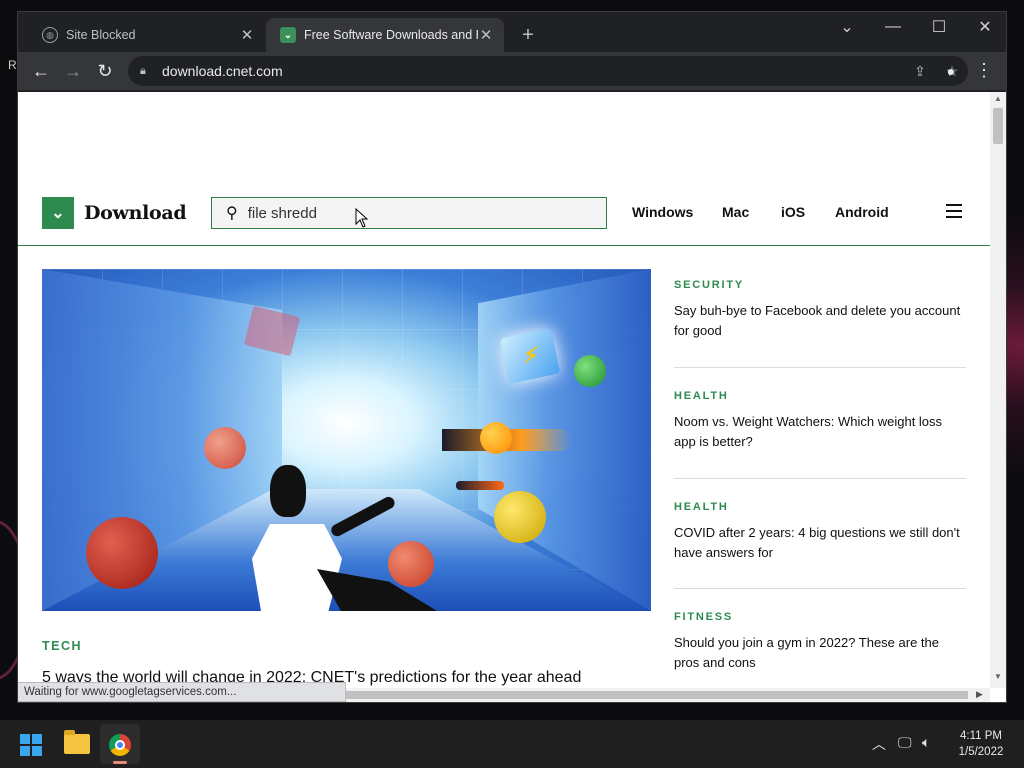  What do you see at coordinates (105, 71) in the screenshot?
I see `reload-icon: ↻` at bounding box center [105, 71].